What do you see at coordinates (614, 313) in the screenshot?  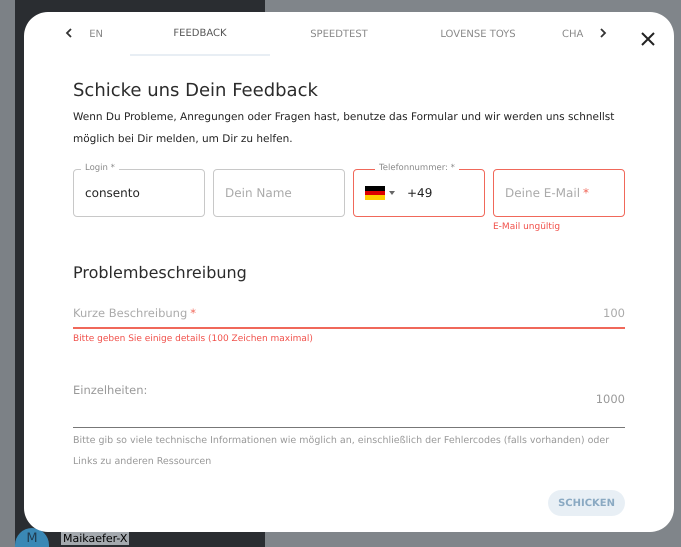 I see `character-counter: 100` at bounding box center [614, 313].